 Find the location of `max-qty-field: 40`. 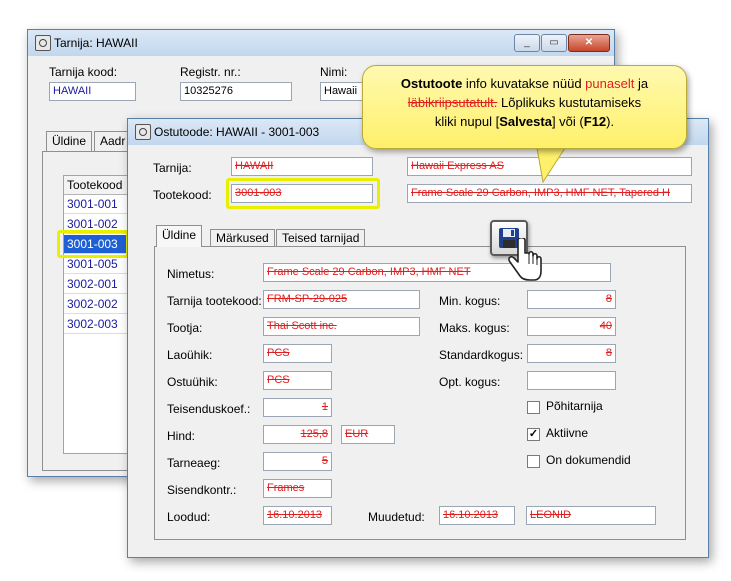

max-qty-field: 40 is located at coordinates (571, 326).